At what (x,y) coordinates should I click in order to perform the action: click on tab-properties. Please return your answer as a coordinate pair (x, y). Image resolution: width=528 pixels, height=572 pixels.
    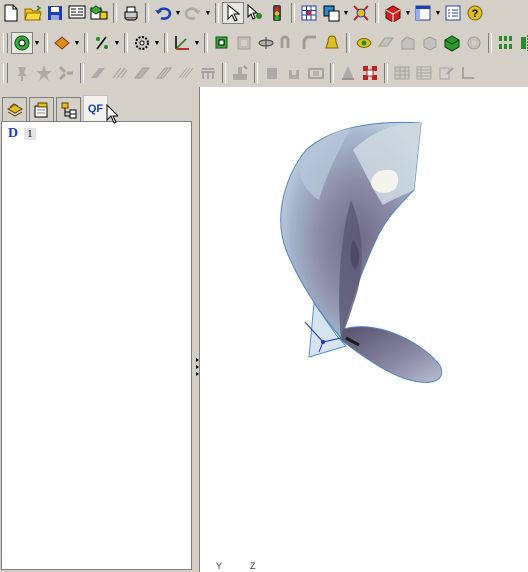
    Looking at the image, I should click on (41, 109).